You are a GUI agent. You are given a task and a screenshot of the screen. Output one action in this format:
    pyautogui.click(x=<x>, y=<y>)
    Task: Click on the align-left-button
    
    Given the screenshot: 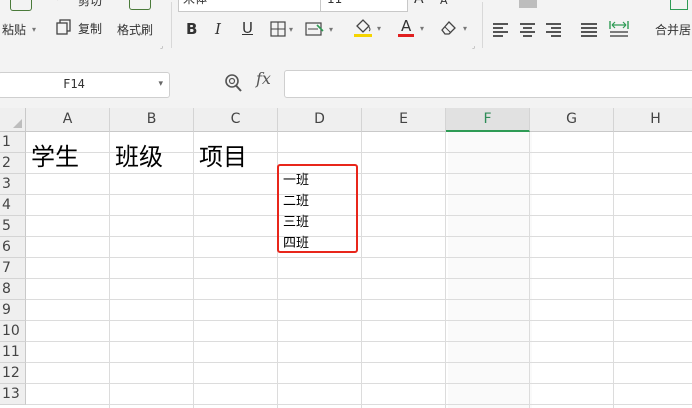 What is the action you would take?
    pyautogui.click(x=502, y=29)
    